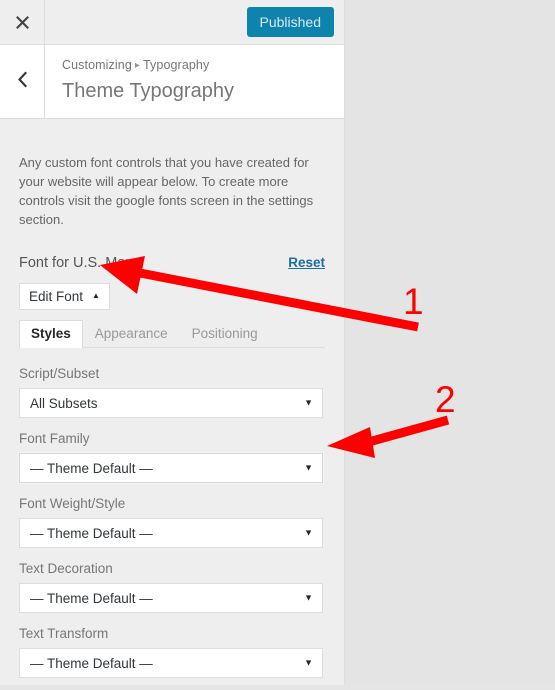 This screenshot has width=555, height=690. I want to click on reset-link: Reset, so click(306, 262).